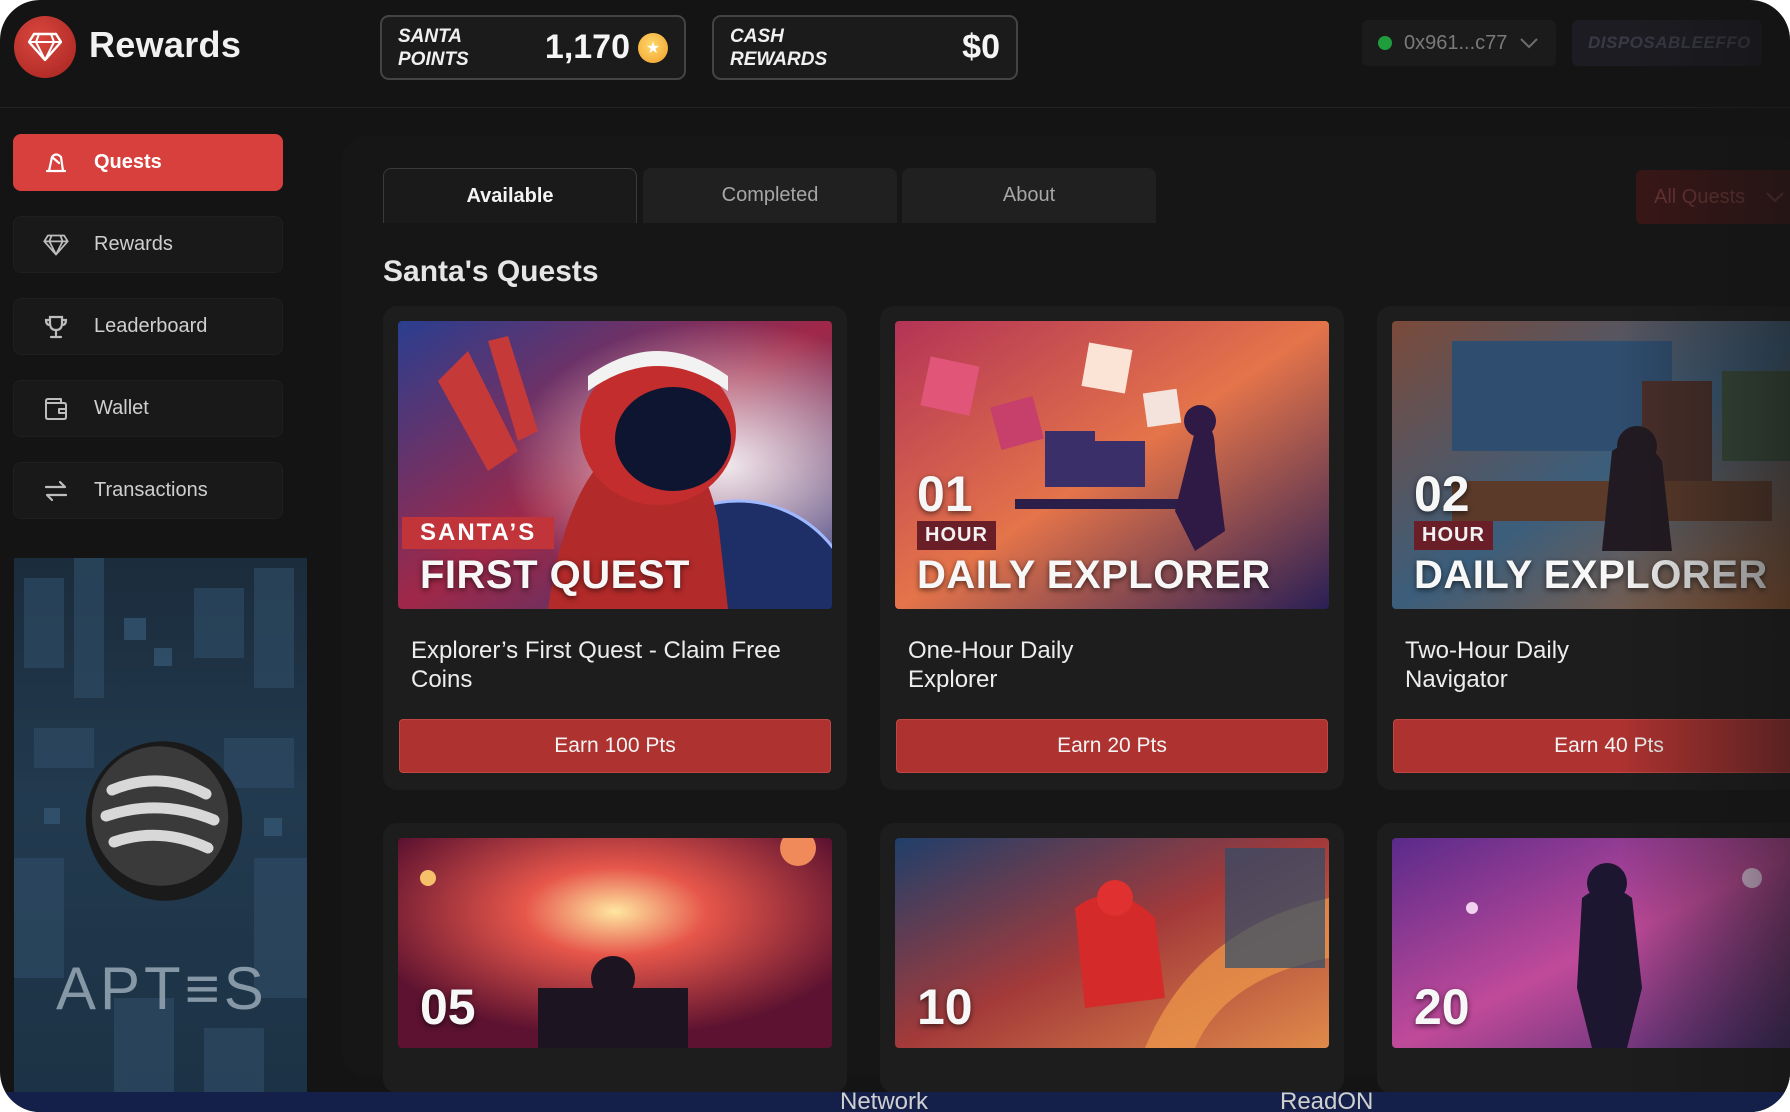 This screenshot has width=1790, height=1112. What do you see at coordinates (653, 47) in the screenshot?
I see `coin-icon: ★` at bounding box center [653, 47].